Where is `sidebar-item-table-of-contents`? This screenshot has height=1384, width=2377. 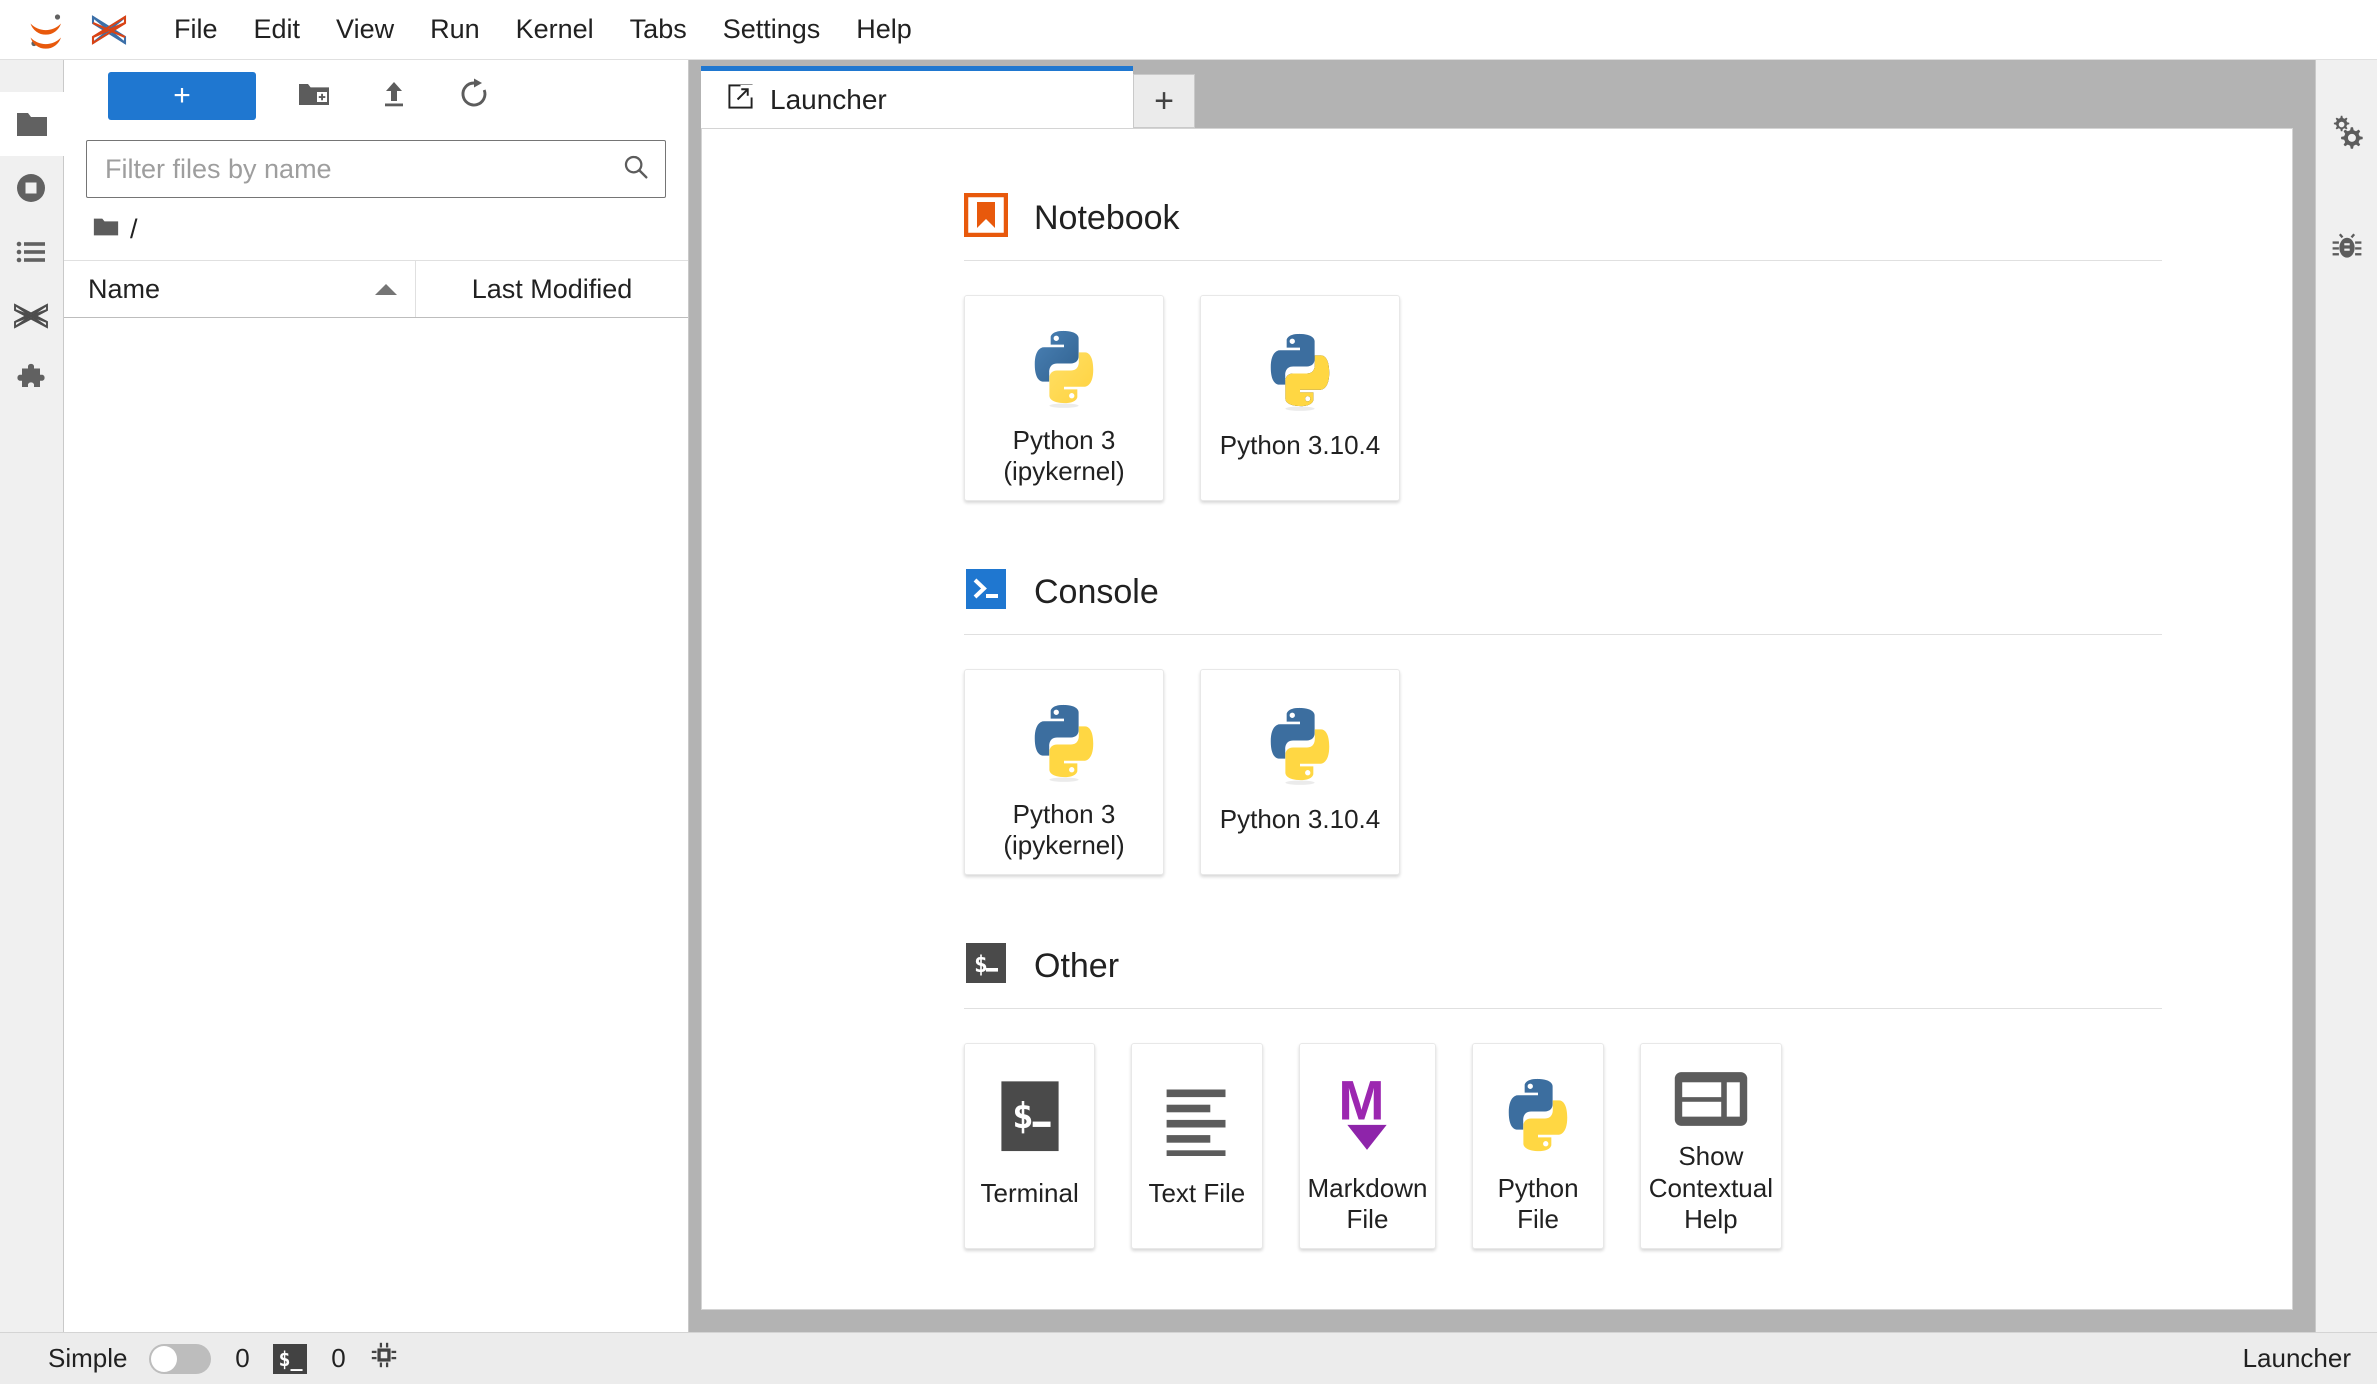
sidebar-item-table-of-contents is located at coordinates (31, 252).